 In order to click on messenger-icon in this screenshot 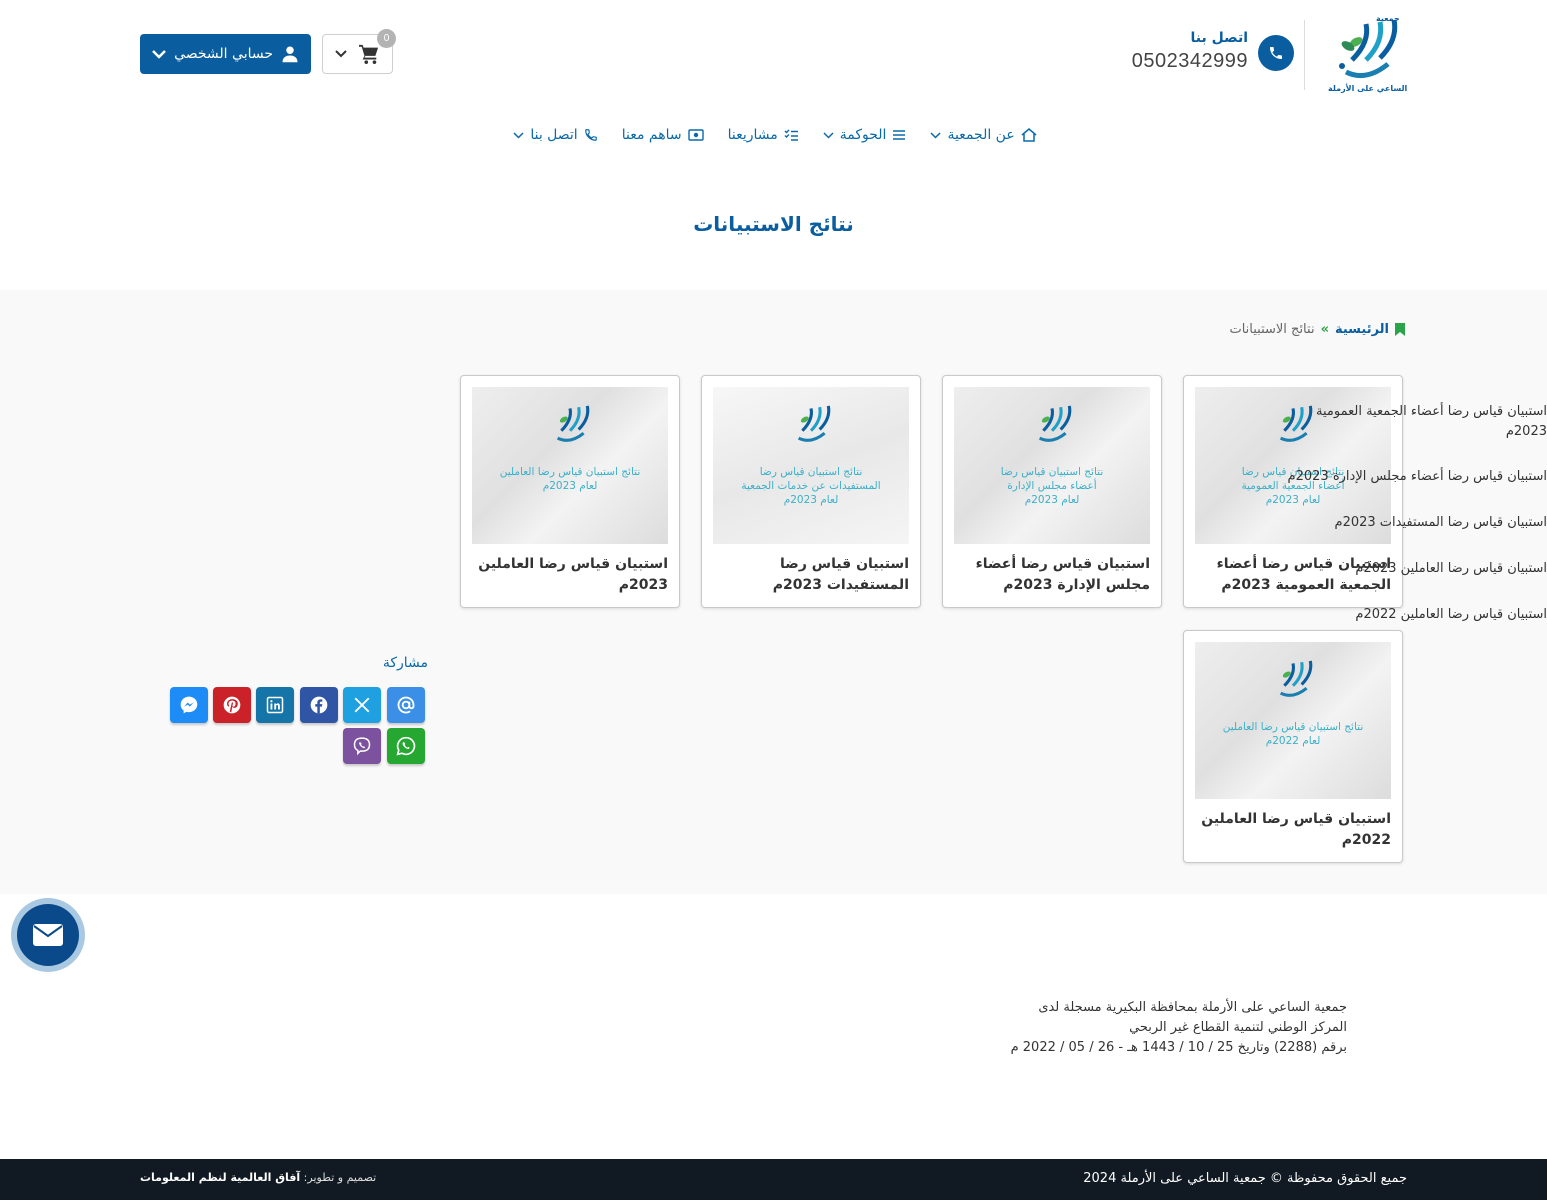, I will do `click(189, 705)`.